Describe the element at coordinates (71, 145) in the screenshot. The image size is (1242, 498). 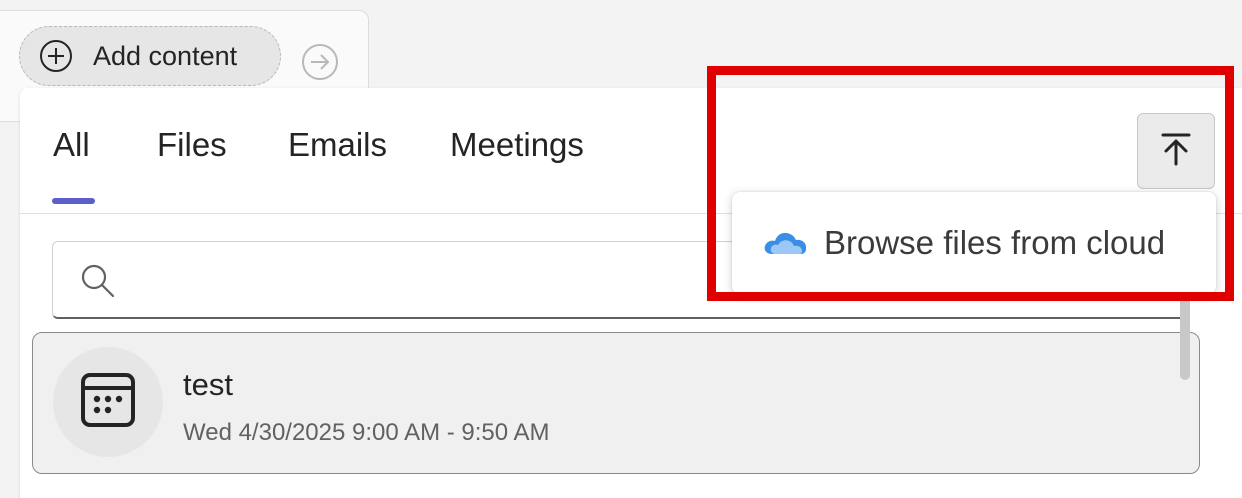
I see `tab-all: All` at that location.